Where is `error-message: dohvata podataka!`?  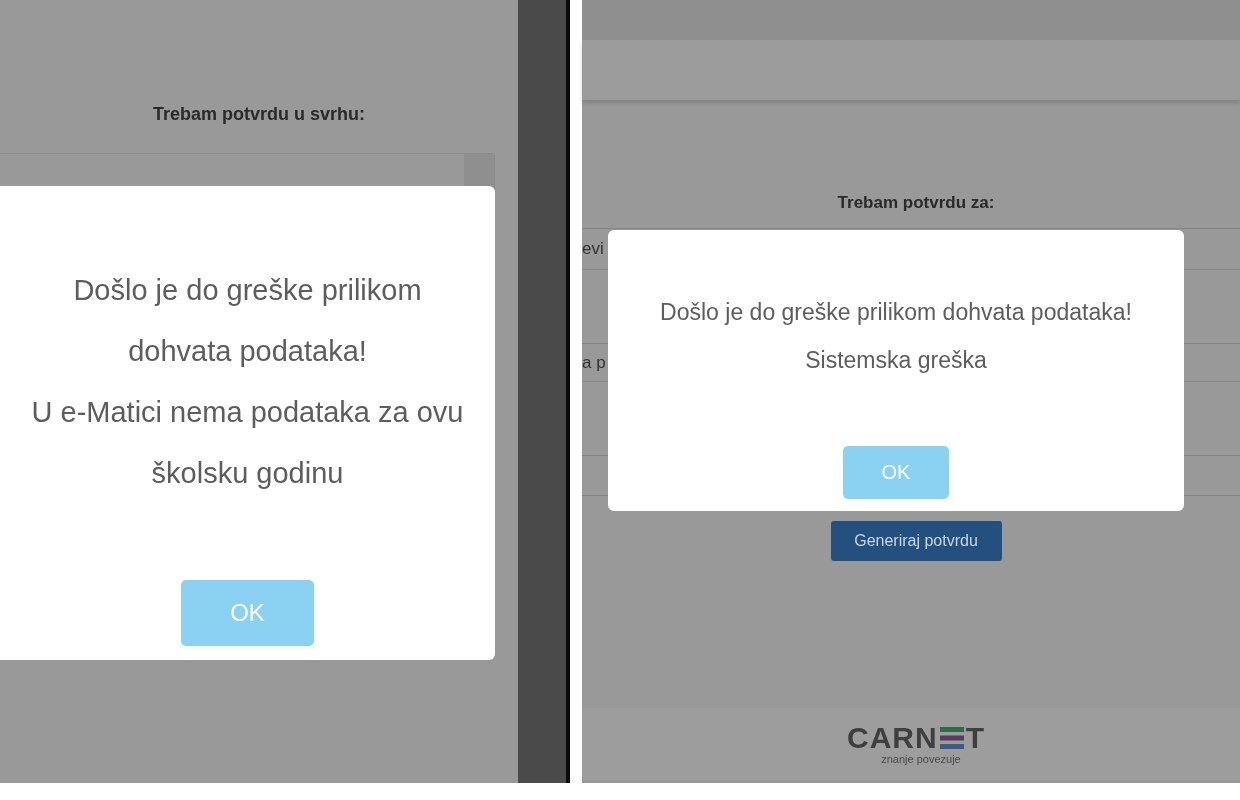
error-message: dohvata podataka! is located at coordinates (247, 351).